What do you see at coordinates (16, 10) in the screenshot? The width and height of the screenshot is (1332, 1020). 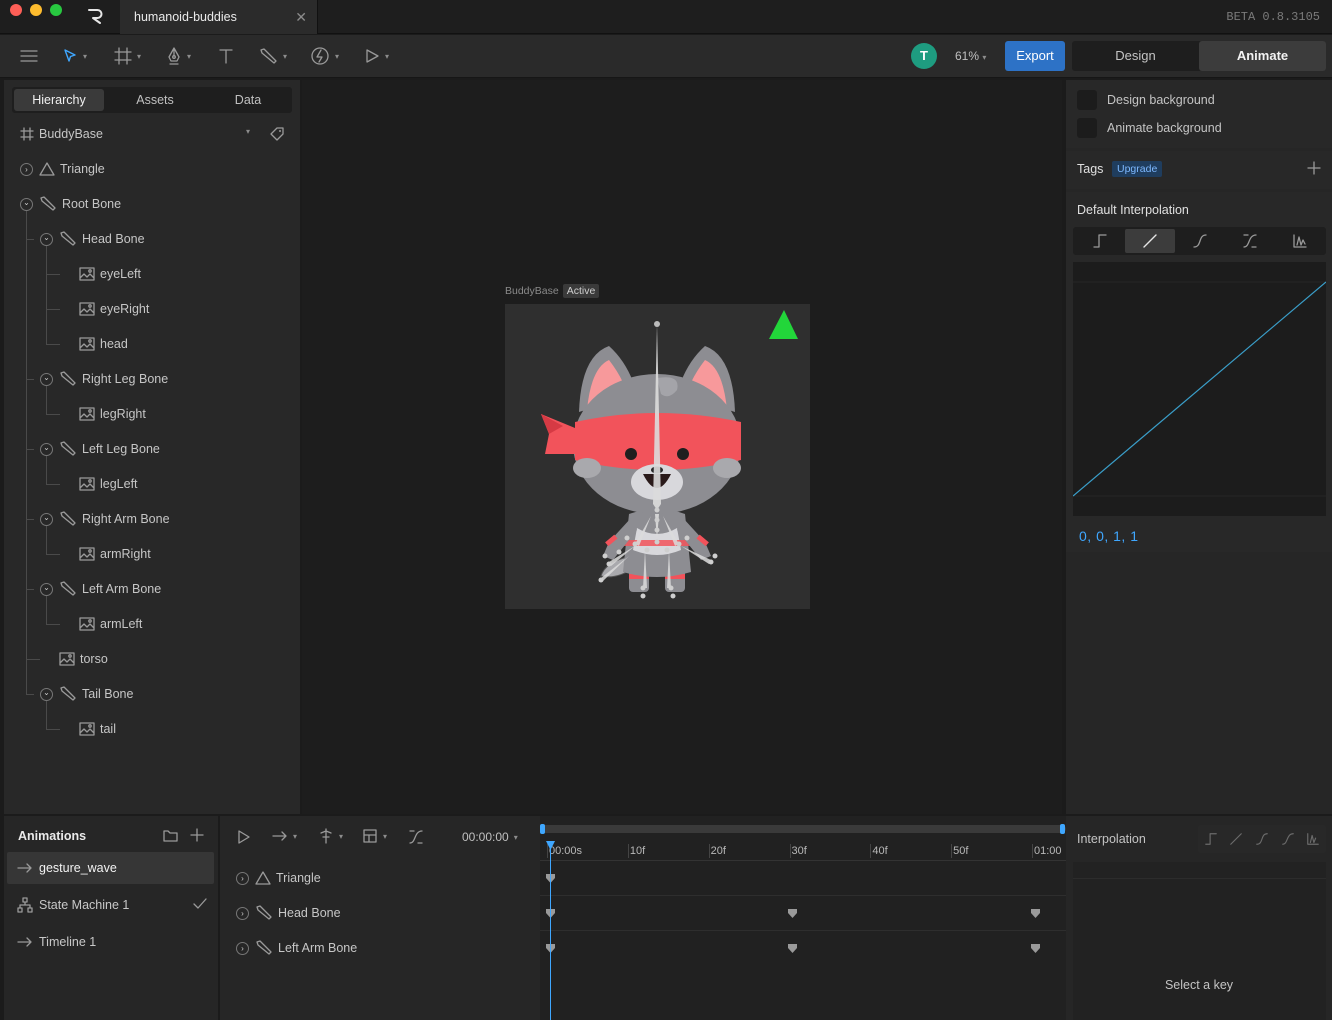 I see `close-window-button` at bounding box center [16, 10].